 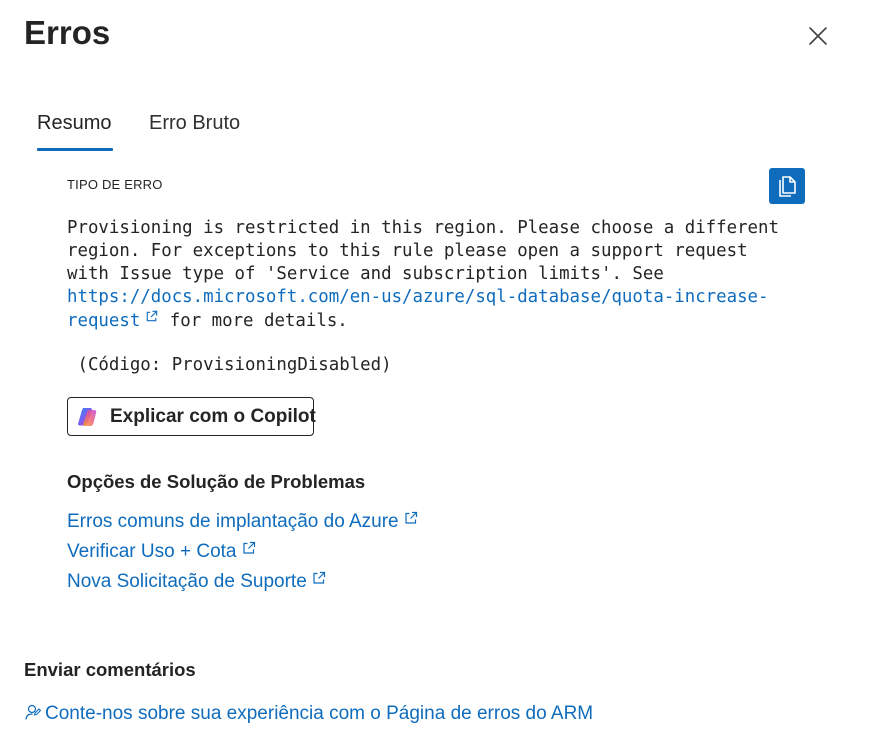 I want to click on copy-icon, so click(x=787, y=186).